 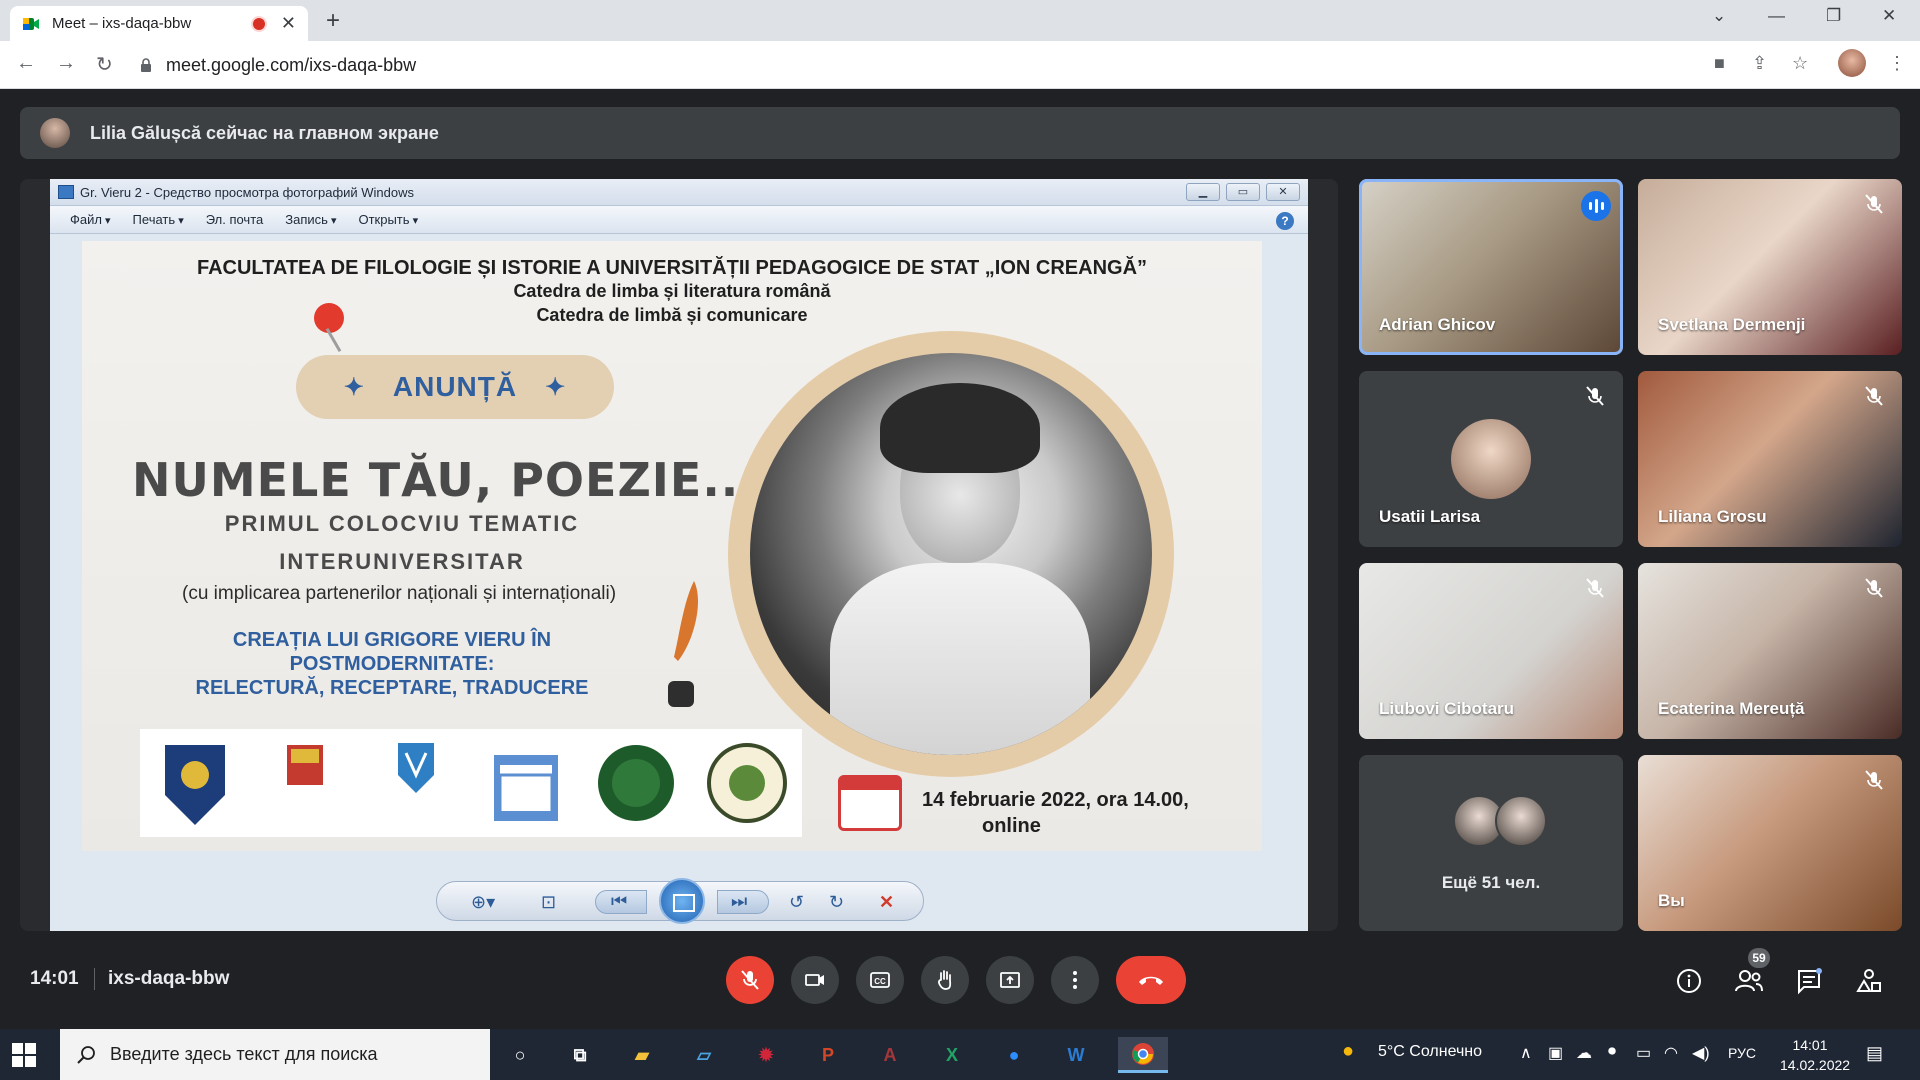 What do you see at coordinates (746, 783) in the screenshot?
I see `univ-seal-logo-icon` at bounding box center [746, 783].